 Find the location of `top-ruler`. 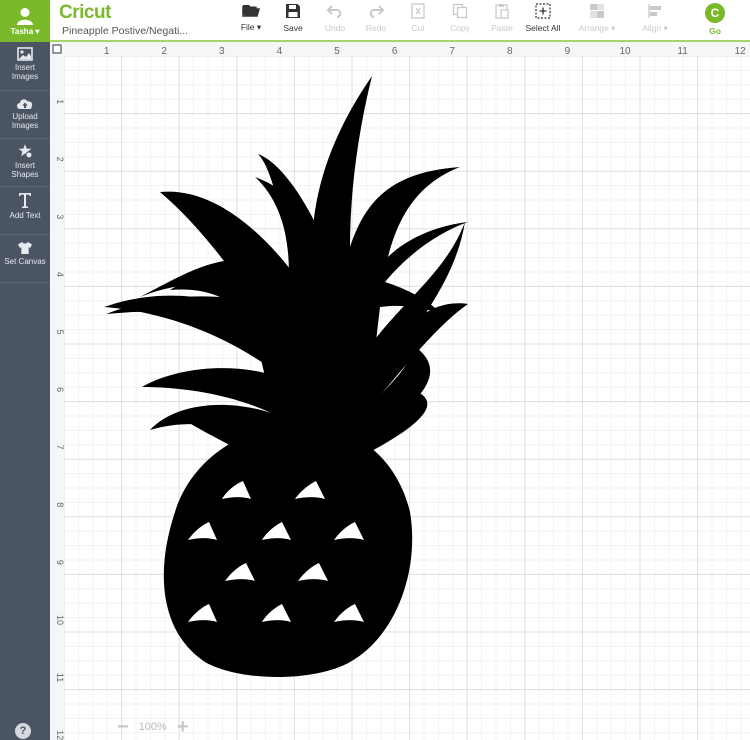

top-ruler is located at coordinates (400, 49).